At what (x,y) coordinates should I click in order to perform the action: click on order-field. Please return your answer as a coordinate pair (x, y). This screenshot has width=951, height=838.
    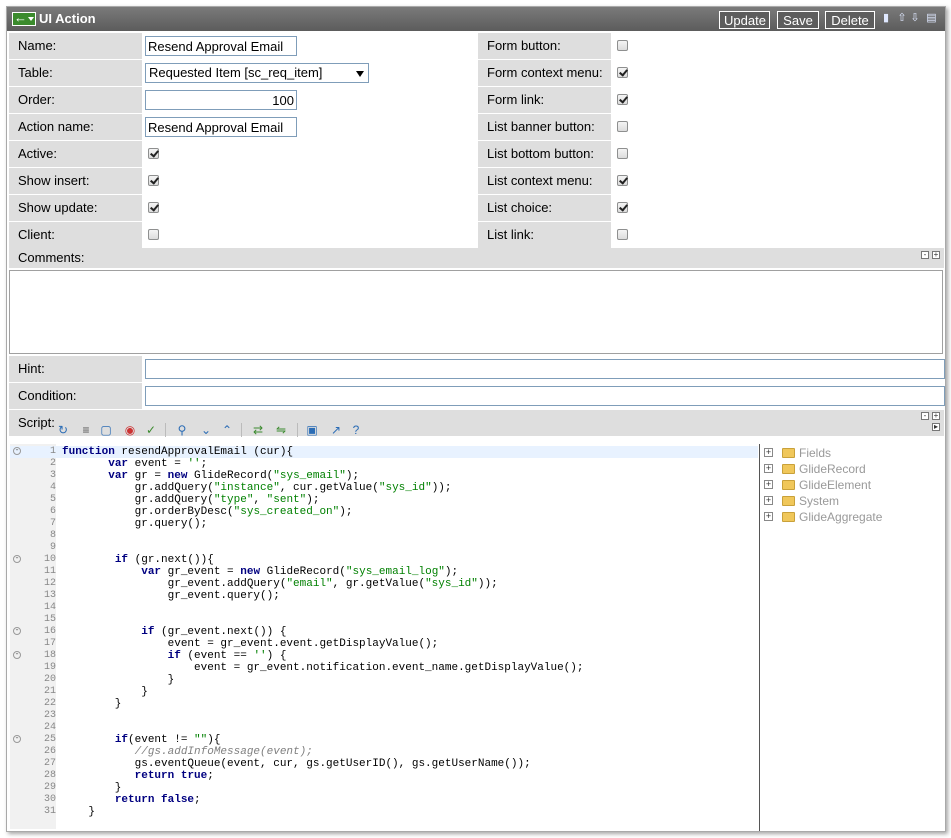
    Looking at the image, I should click on (221, 100).